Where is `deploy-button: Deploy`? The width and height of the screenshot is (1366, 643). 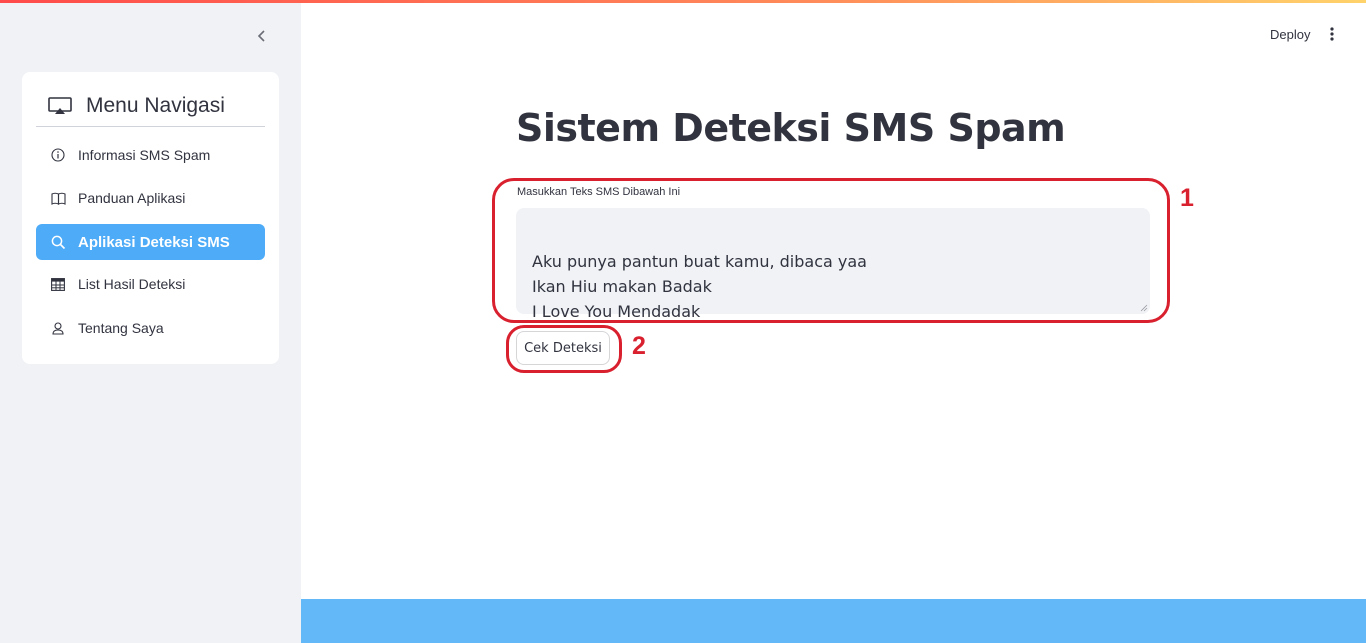
deploy-button: Deploy is located at coordinates (1290, 34).